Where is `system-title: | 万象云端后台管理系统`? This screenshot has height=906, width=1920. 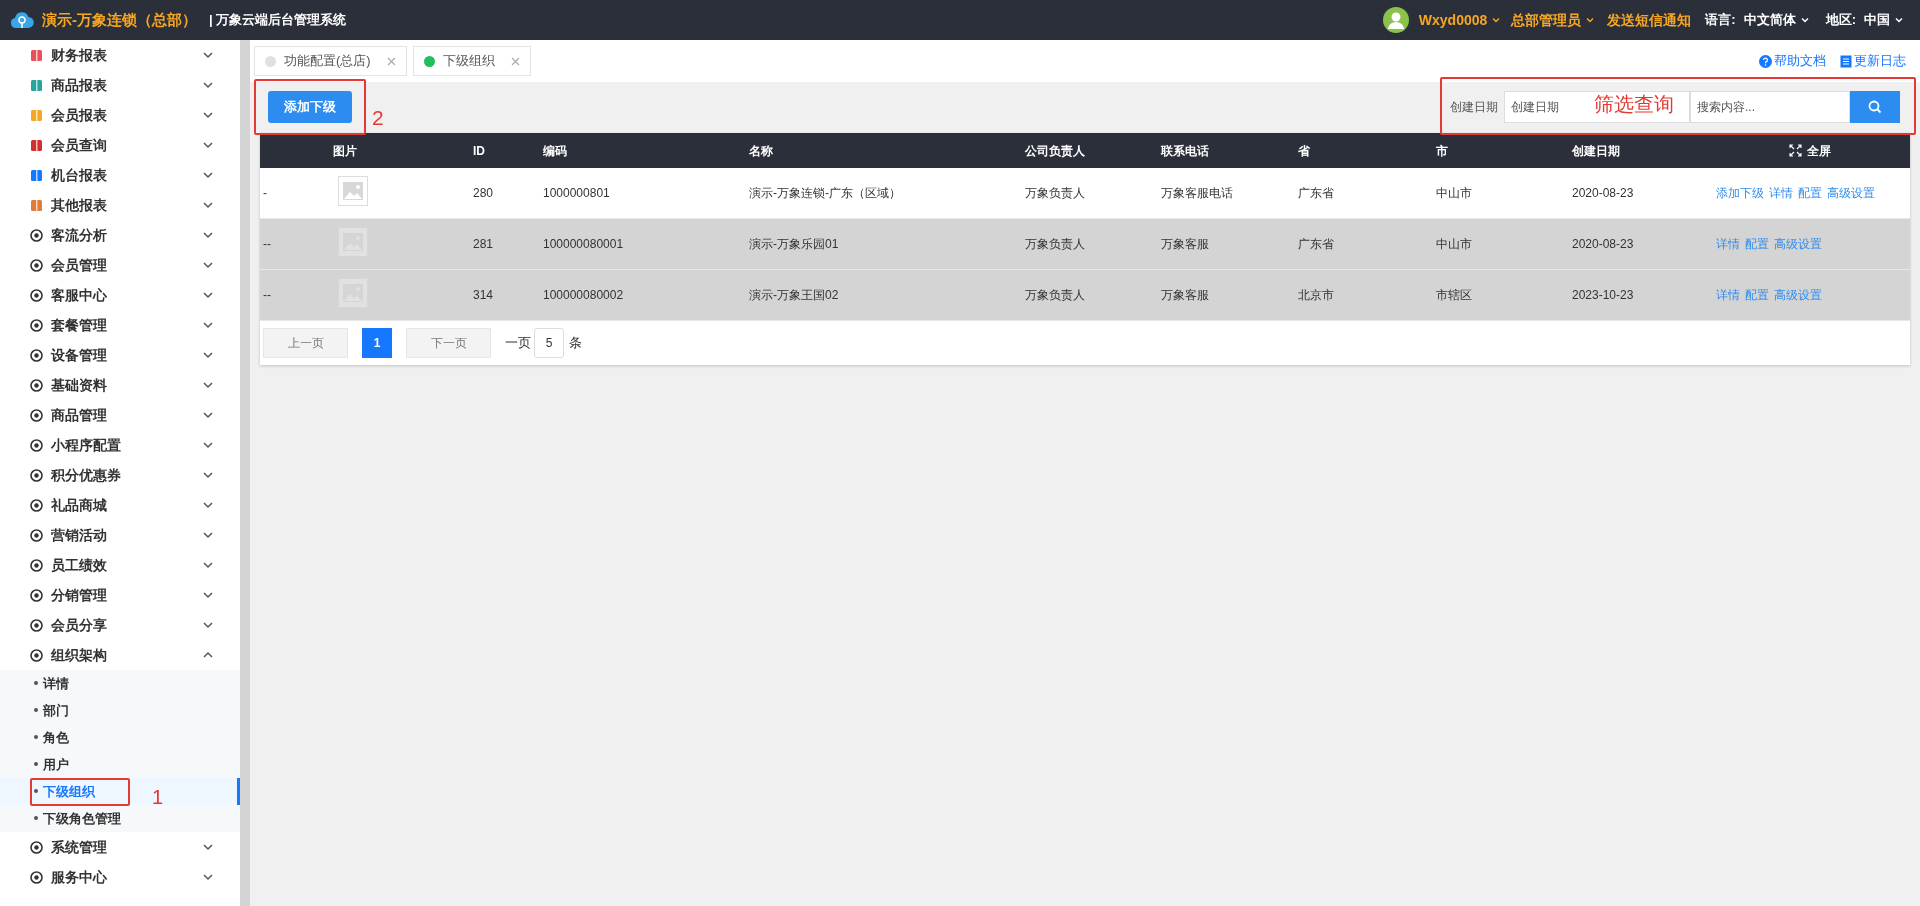
system-title: | 万象云端后台管理系统 is located at coordinates (278, 20).